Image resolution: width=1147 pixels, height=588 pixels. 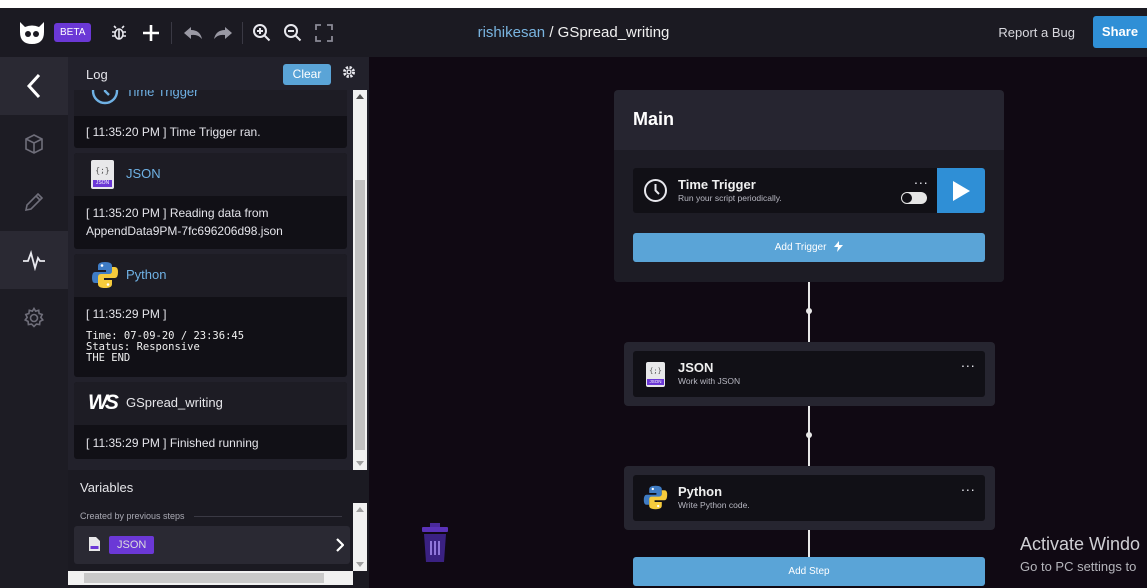 What do you see at coordinates (340, 545) in the screenshot?
I see `chevron-right-icon` at bounding box center [340, 545].